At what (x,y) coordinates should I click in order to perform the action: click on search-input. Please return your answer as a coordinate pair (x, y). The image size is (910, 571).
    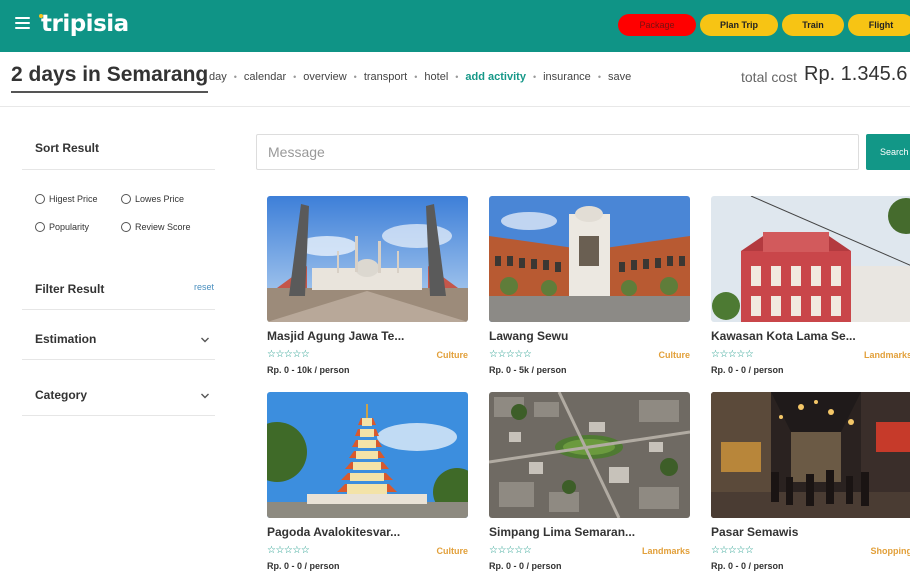
    Looking at the image, I should click on (557, 152).